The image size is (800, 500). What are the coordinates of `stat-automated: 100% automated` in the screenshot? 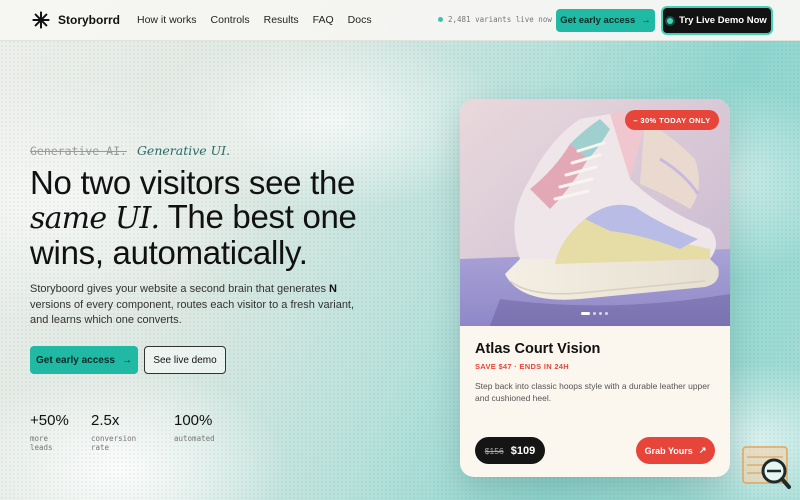 It's located at (194, 432).